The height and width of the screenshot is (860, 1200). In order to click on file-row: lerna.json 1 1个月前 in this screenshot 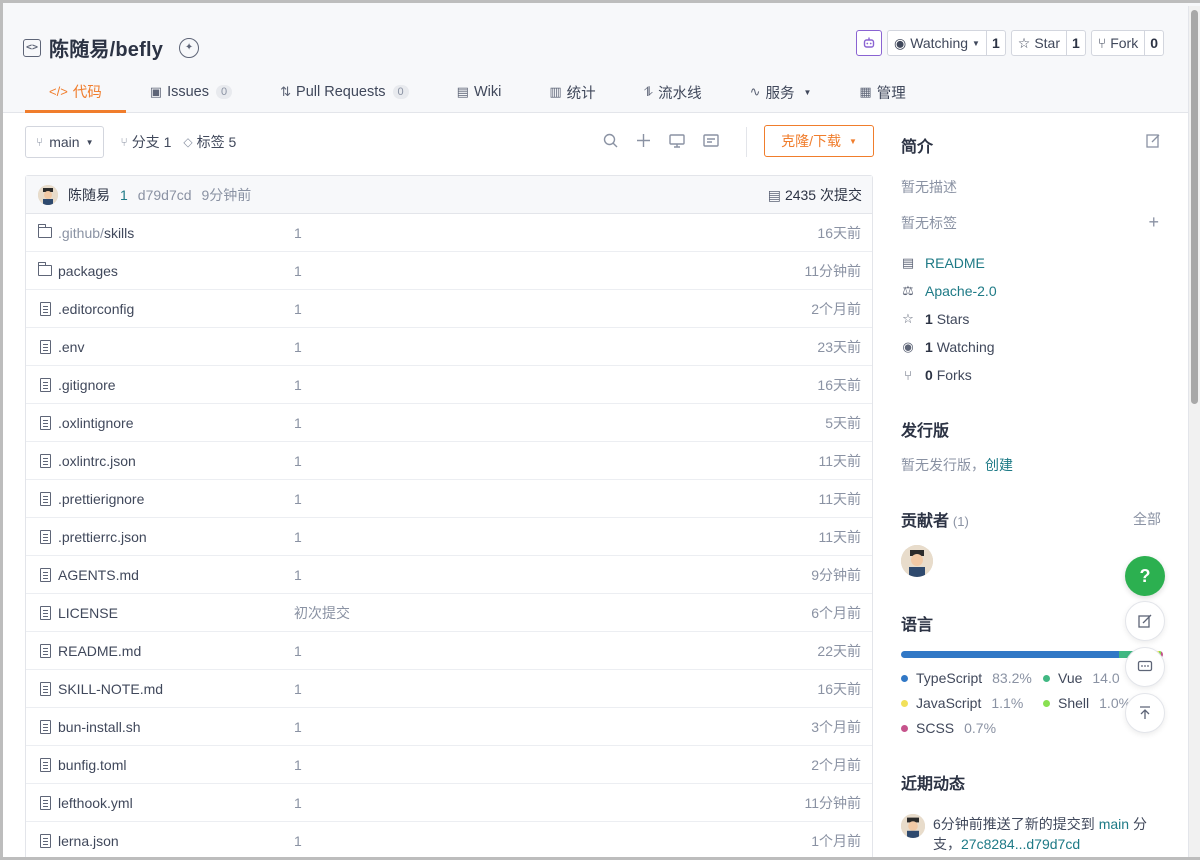, I will do `click(449, 839)`.